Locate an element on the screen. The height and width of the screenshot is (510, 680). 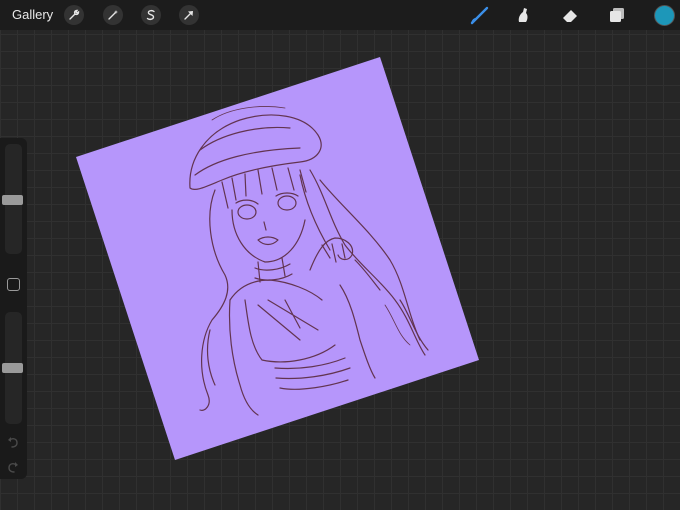
gallery-button: Gallery is located at coordinates (32, 14).